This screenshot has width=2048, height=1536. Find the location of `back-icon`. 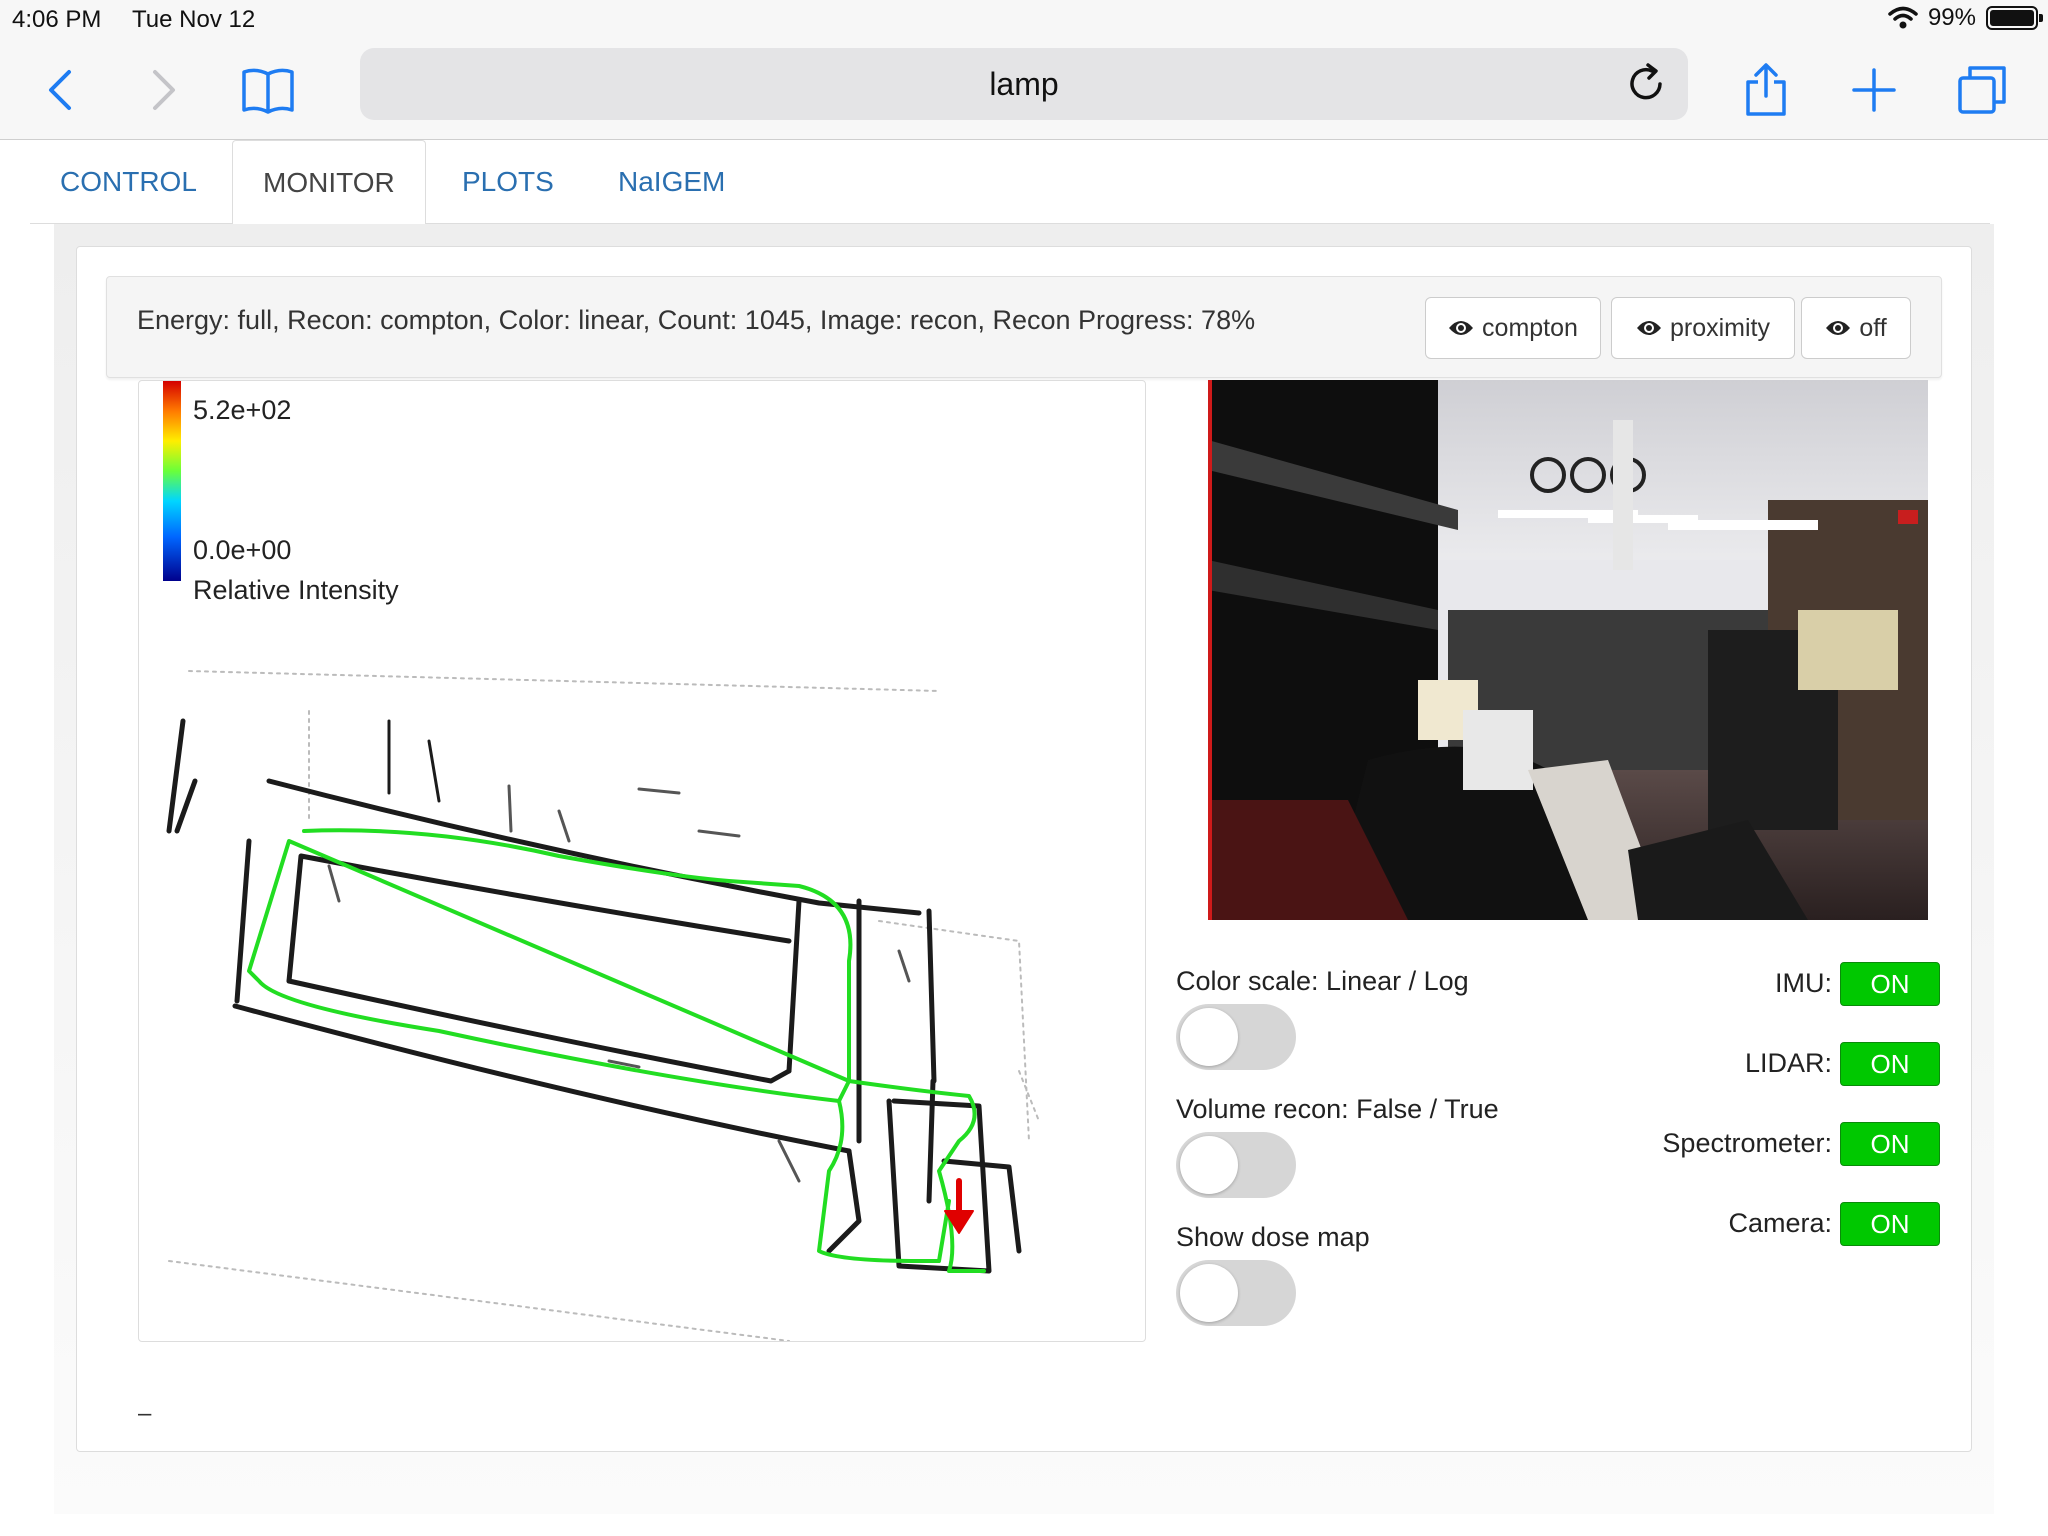

back-icon is located at coordinates (60, 90).